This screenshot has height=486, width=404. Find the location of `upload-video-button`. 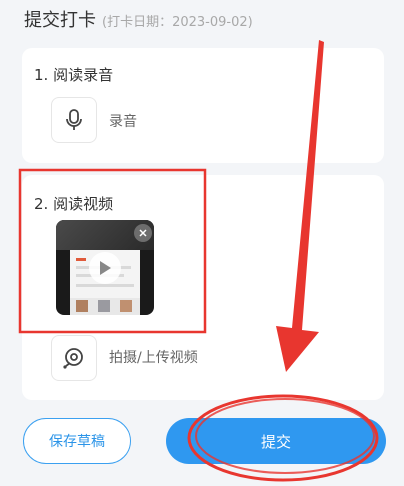

upload-video-button is located at coordinates (74, 358).